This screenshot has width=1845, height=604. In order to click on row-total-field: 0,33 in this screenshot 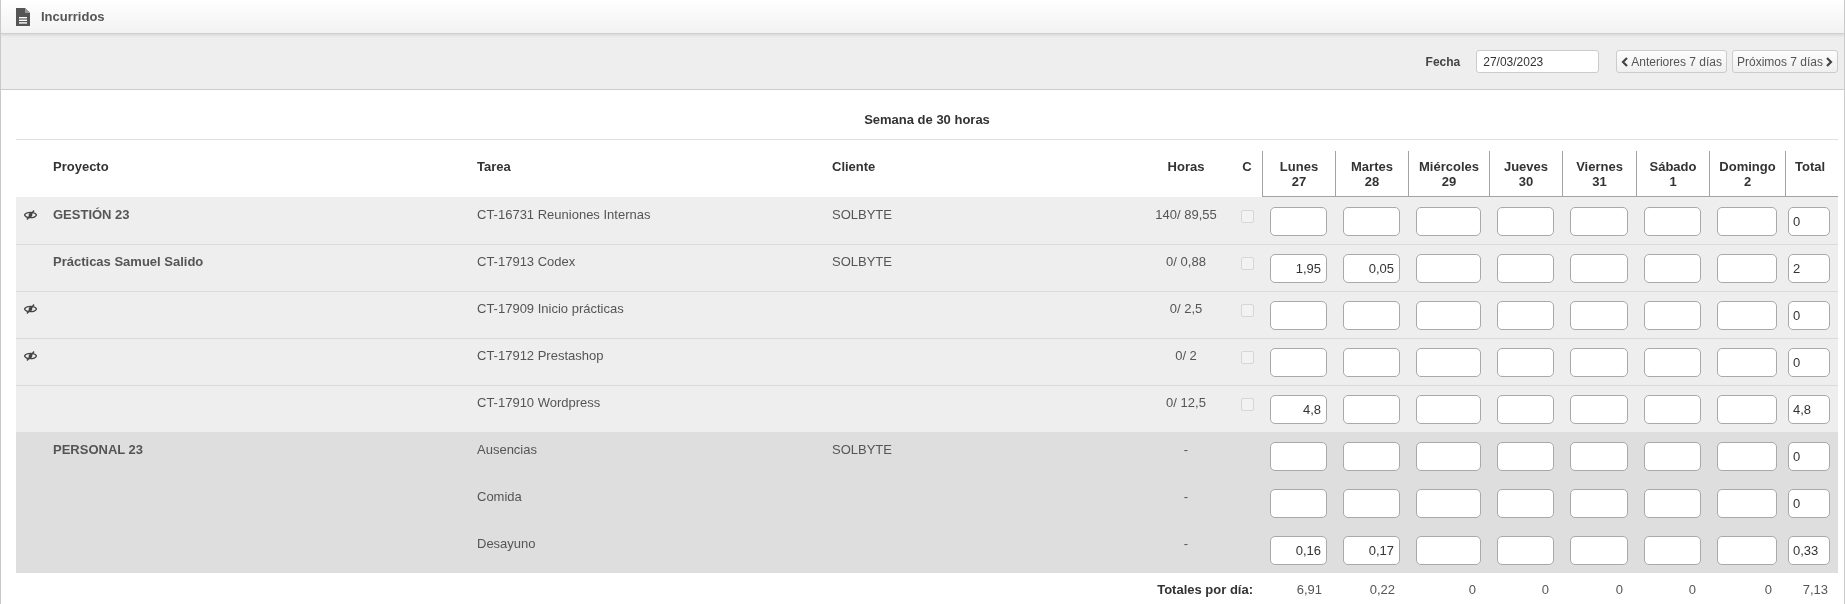, I will do `click(1809, 550)`.